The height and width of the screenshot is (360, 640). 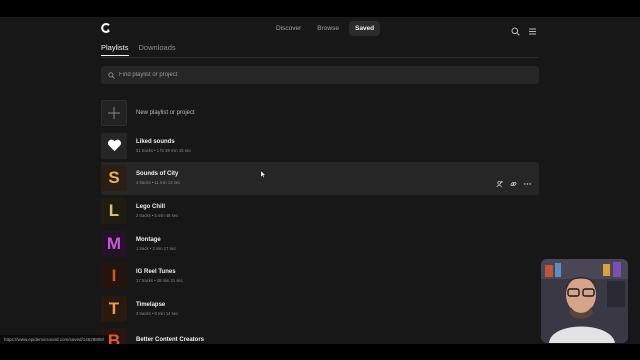 I want to click on logo-icon, so click(x=106, y=28).